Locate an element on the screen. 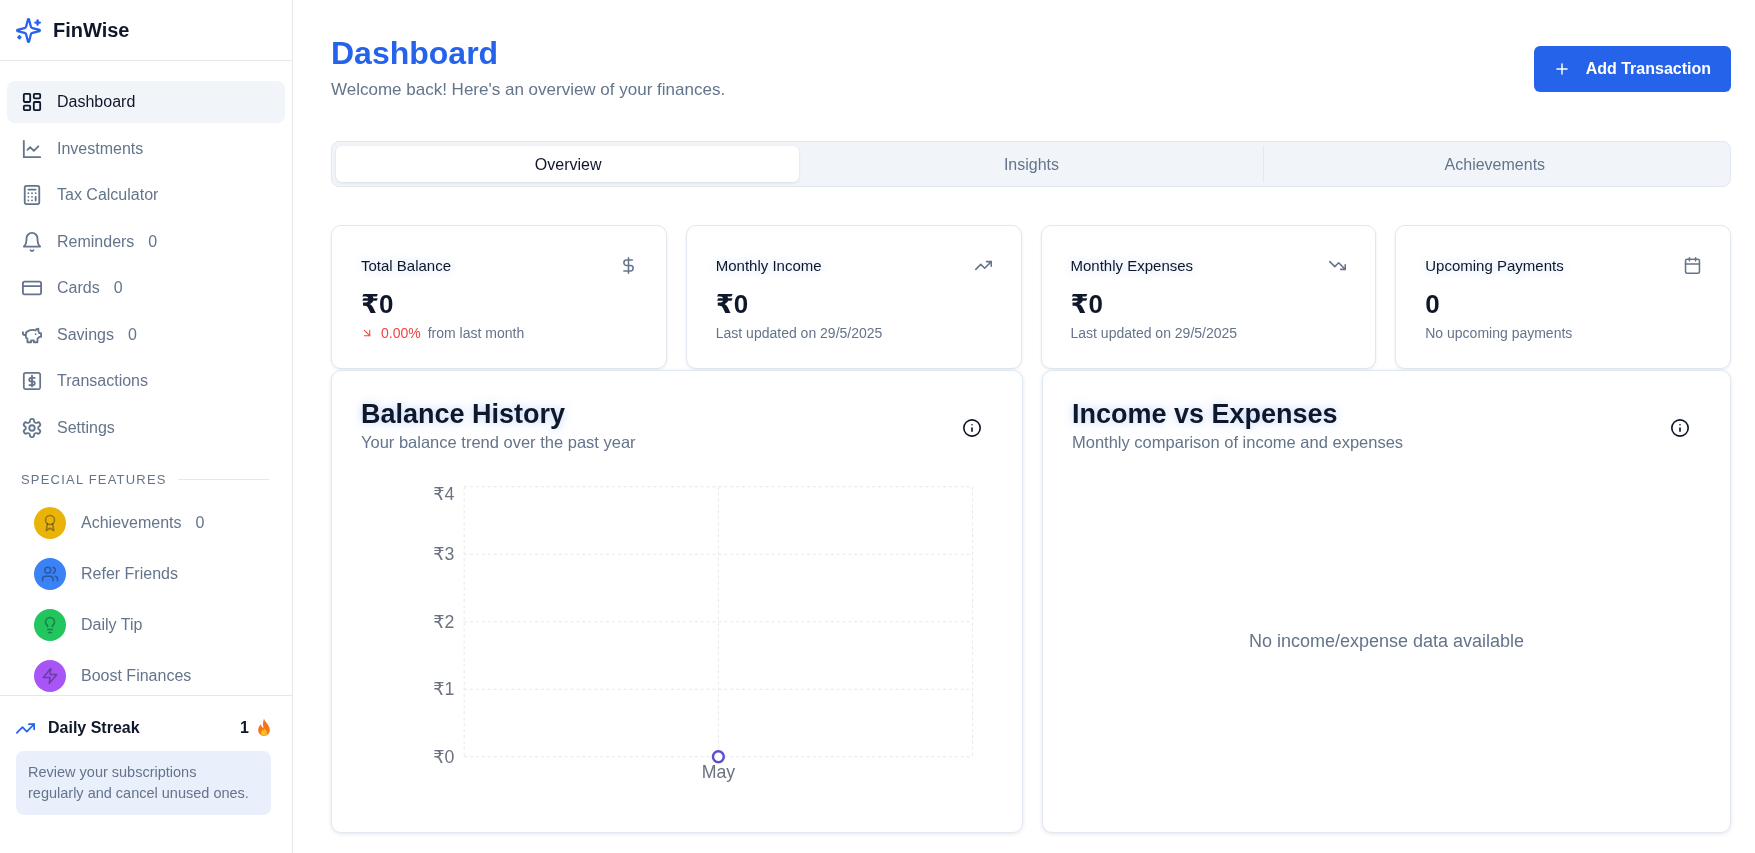 The image size is (1755, 853). card-title: Total Balance is located at coordinates (406, 265).